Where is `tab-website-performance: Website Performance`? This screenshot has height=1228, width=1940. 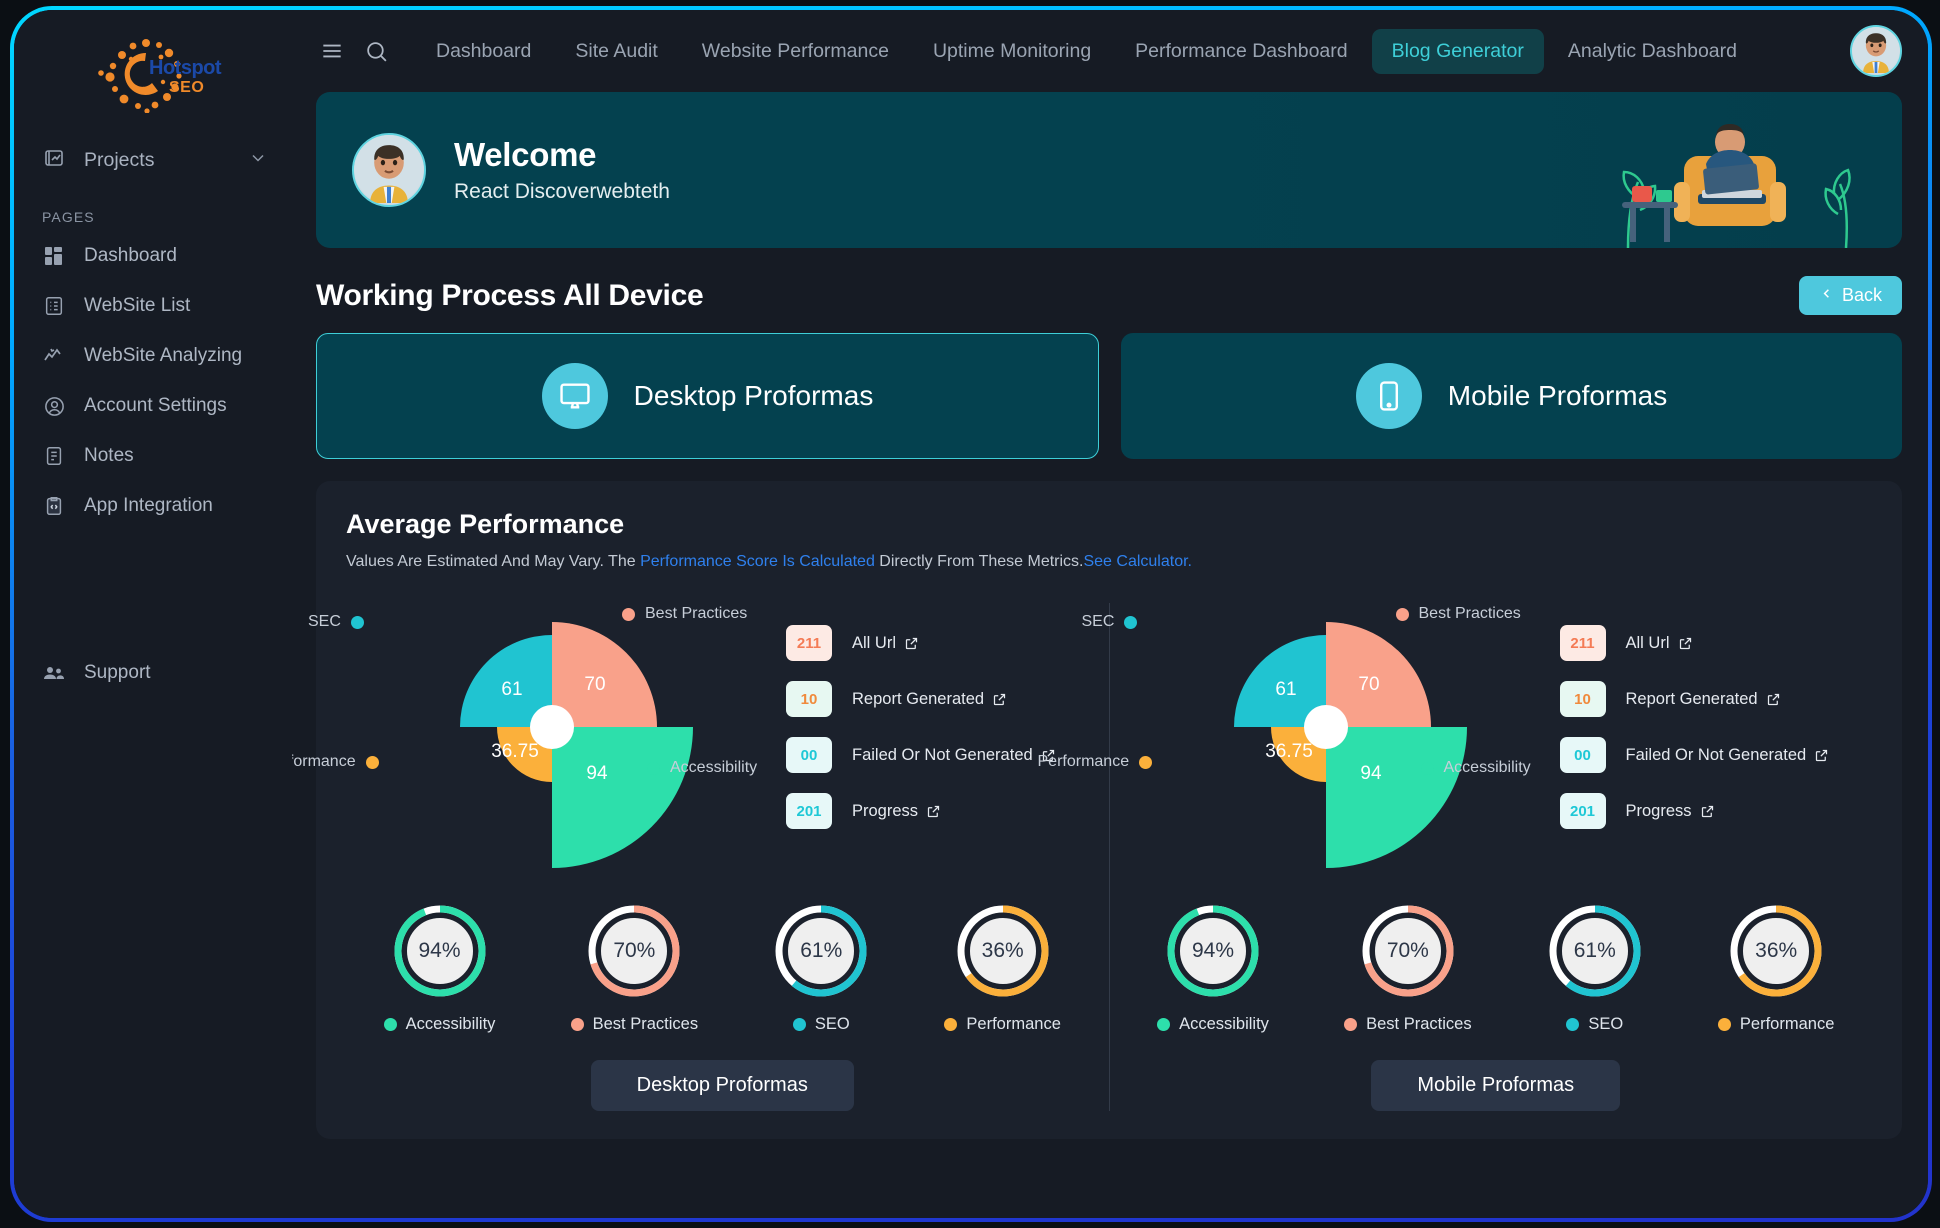 tab-website-performance: Website Performance is located at coordinates (795, 51).